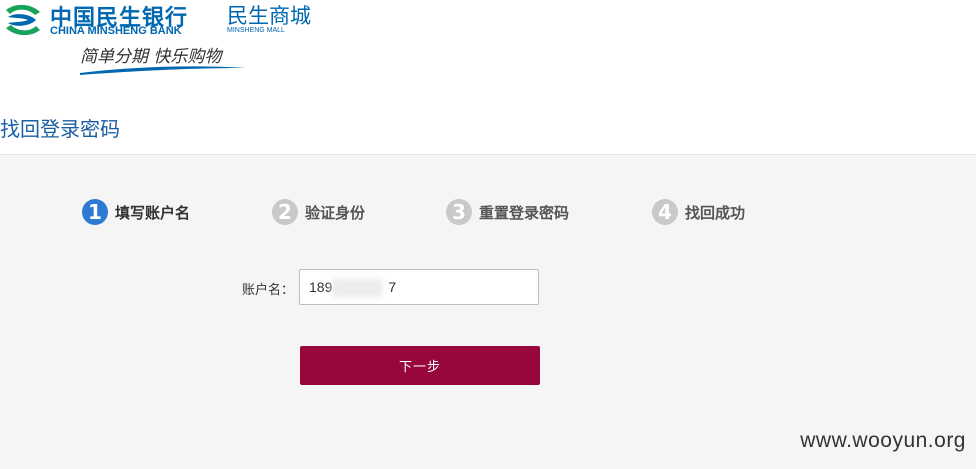 This screenshot has width=976, height=469. What do you see at coordinates (60, 129) in the screenshot?
I see `page-title: 找回登录密码` at bounding box center [60, 129].